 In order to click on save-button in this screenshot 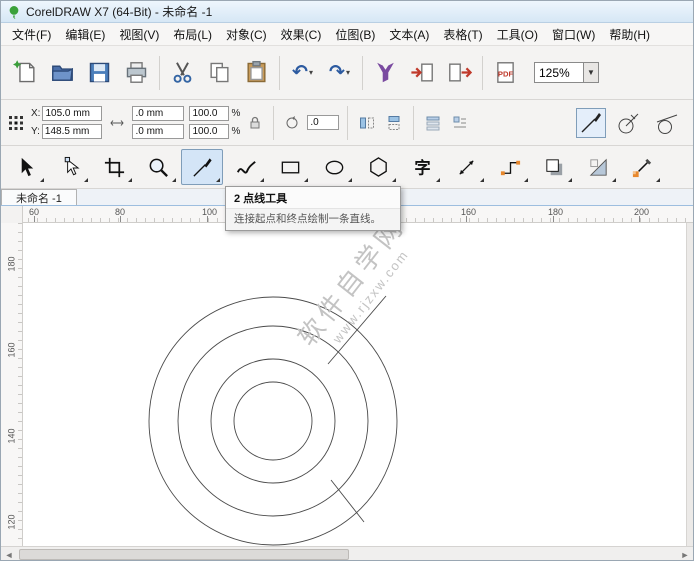, I will do `click(99, 73)`.